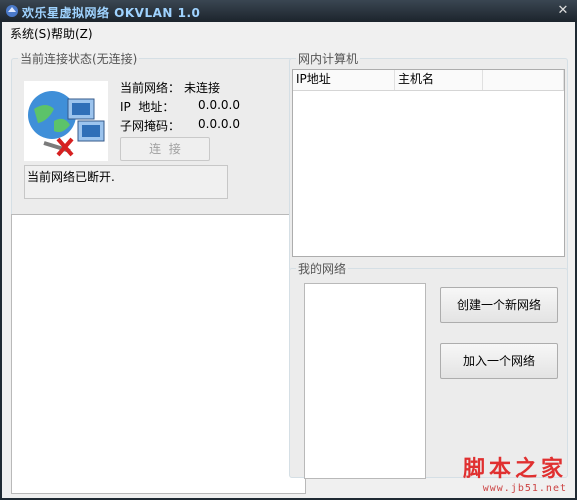 This screenshot has width=577, height=500. What do you see at coordinates (322, 269) in the screenshot?
I see `my-network-legend: 我的网络` at bounding box center [322, 269].